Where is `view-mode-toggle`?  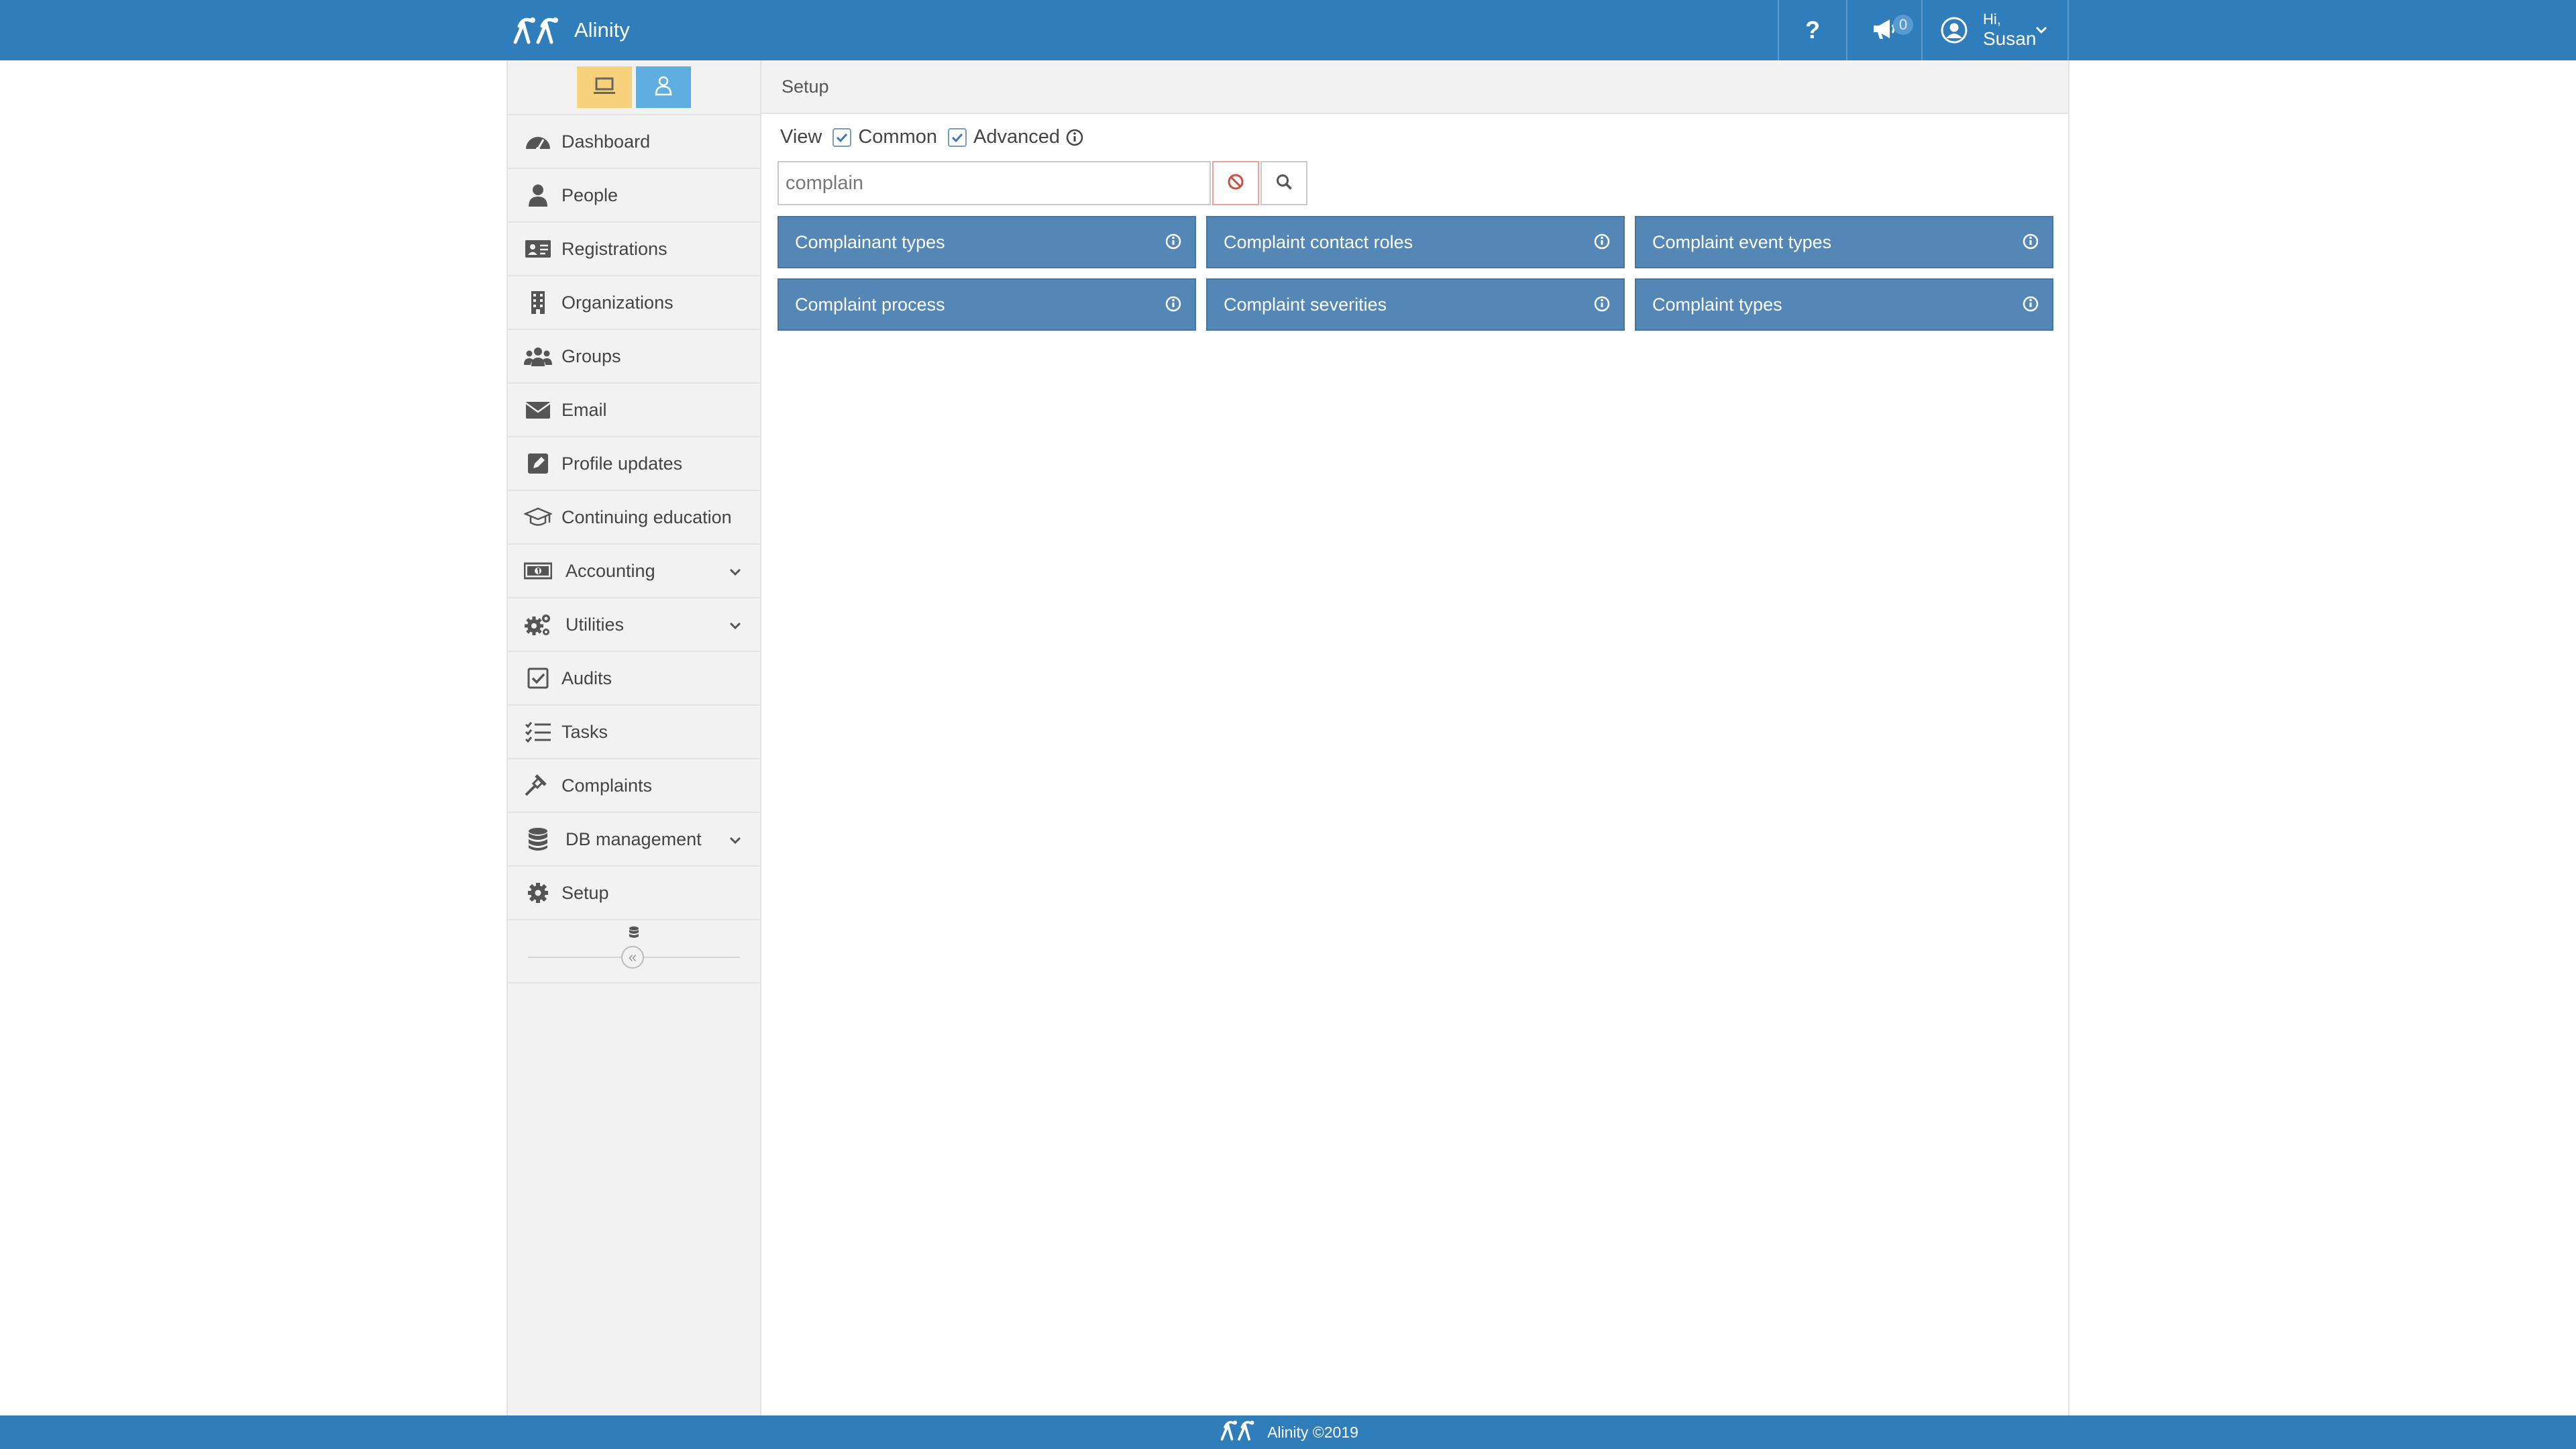 view-mode-toggle is located at coordinates (634, 87).